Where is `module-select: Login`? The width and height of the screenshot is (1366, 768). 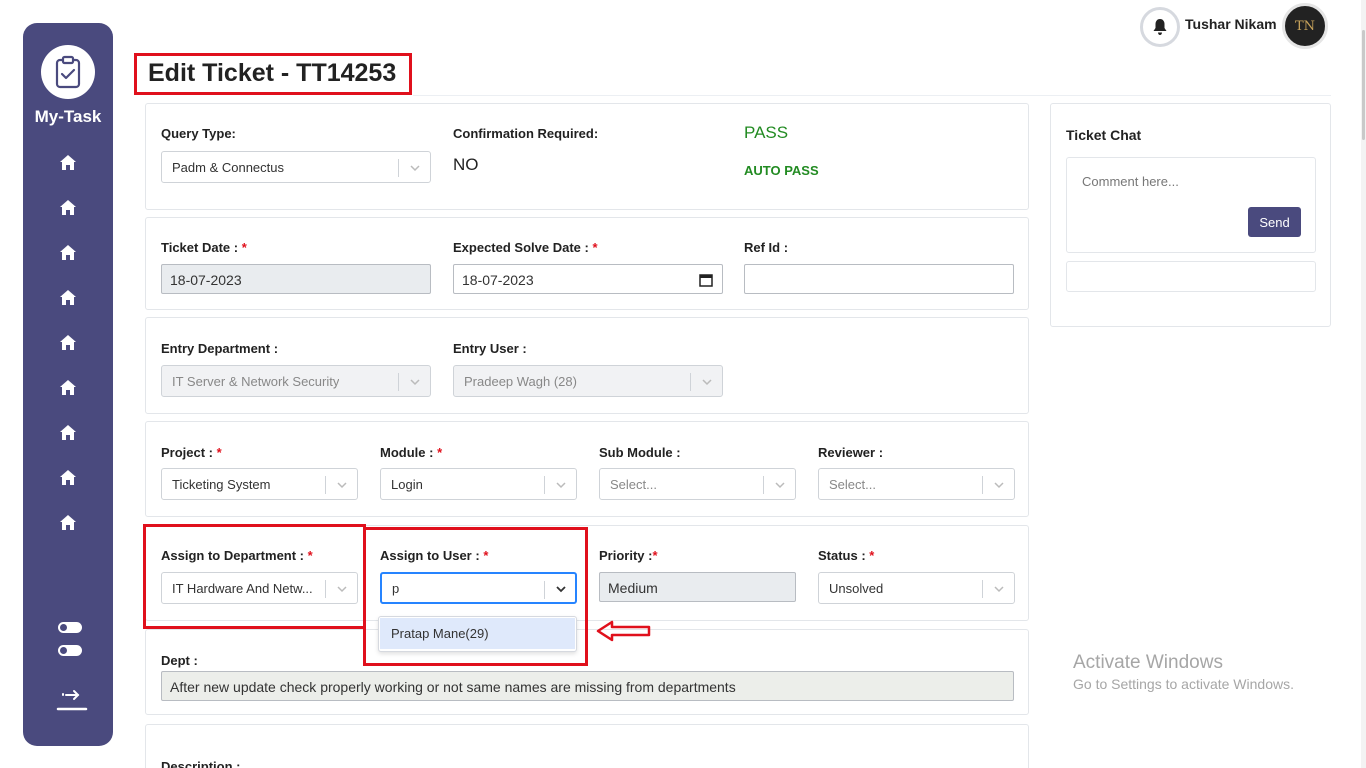
module-select: Login is located at coordinates (478, 484).